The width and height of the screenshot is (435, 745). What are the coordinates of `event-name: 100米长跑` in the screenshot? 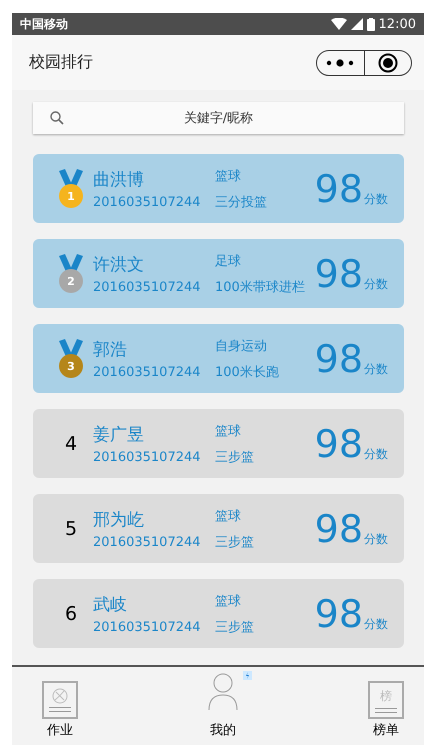 It's located at (247, 372).